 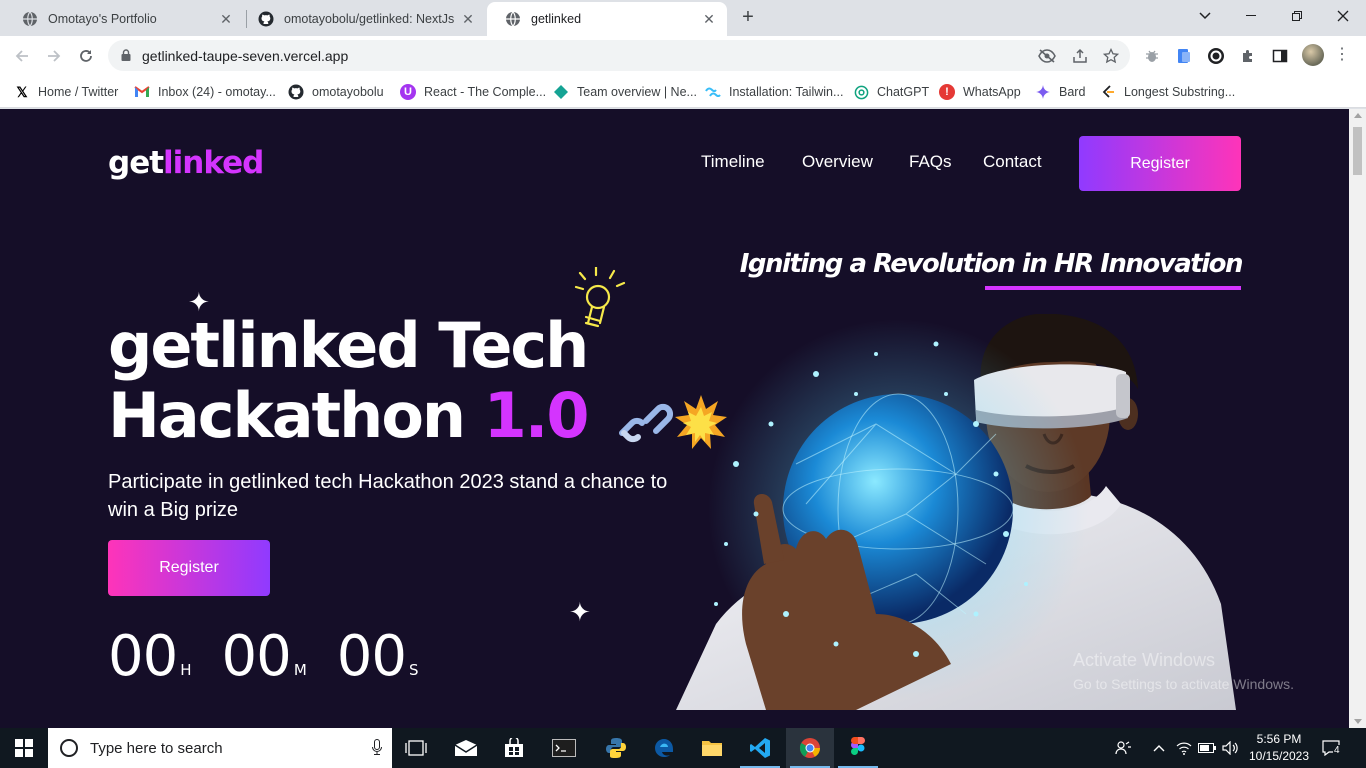 What do you see at coordinates (712, 748) in the screenshot?
I see `file-explorer-icon` at bounding box center [712, 748].